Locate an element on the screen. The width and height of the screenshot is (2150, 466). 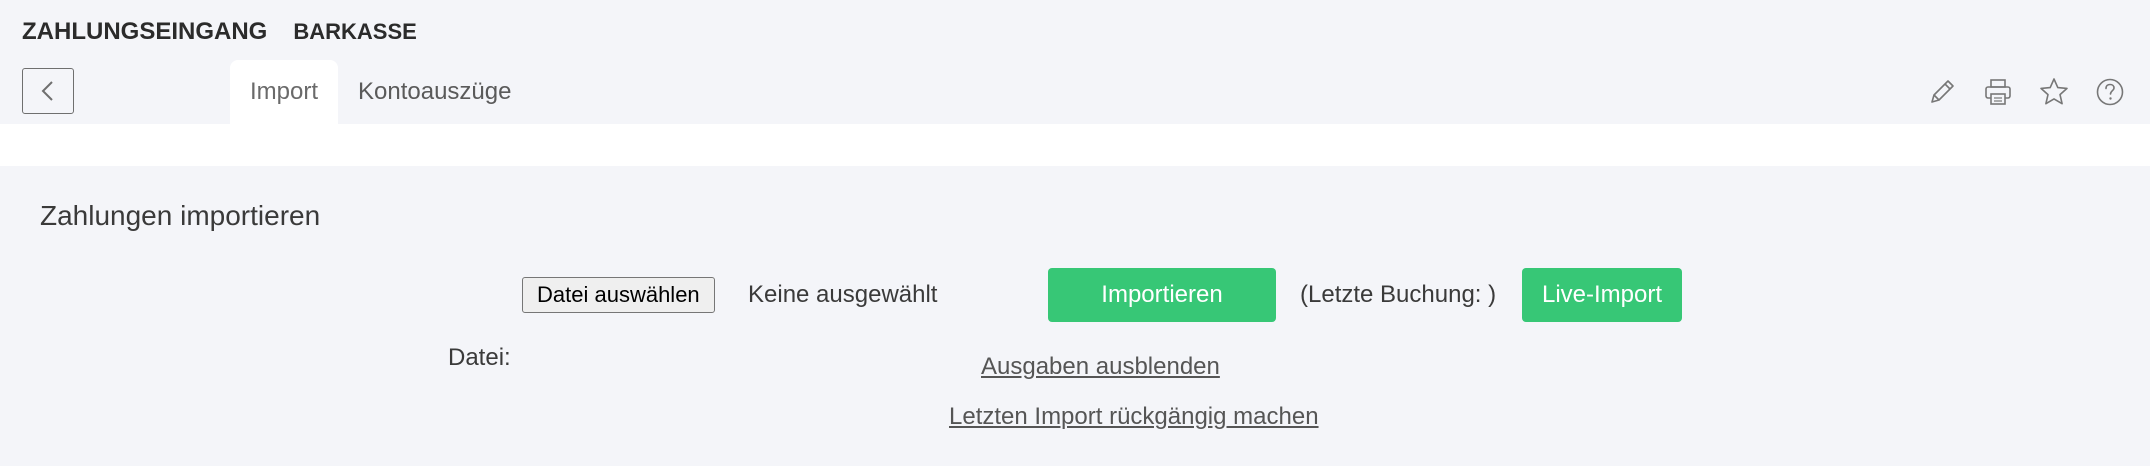
tab-import: Import is located at coordinates (284, 92).